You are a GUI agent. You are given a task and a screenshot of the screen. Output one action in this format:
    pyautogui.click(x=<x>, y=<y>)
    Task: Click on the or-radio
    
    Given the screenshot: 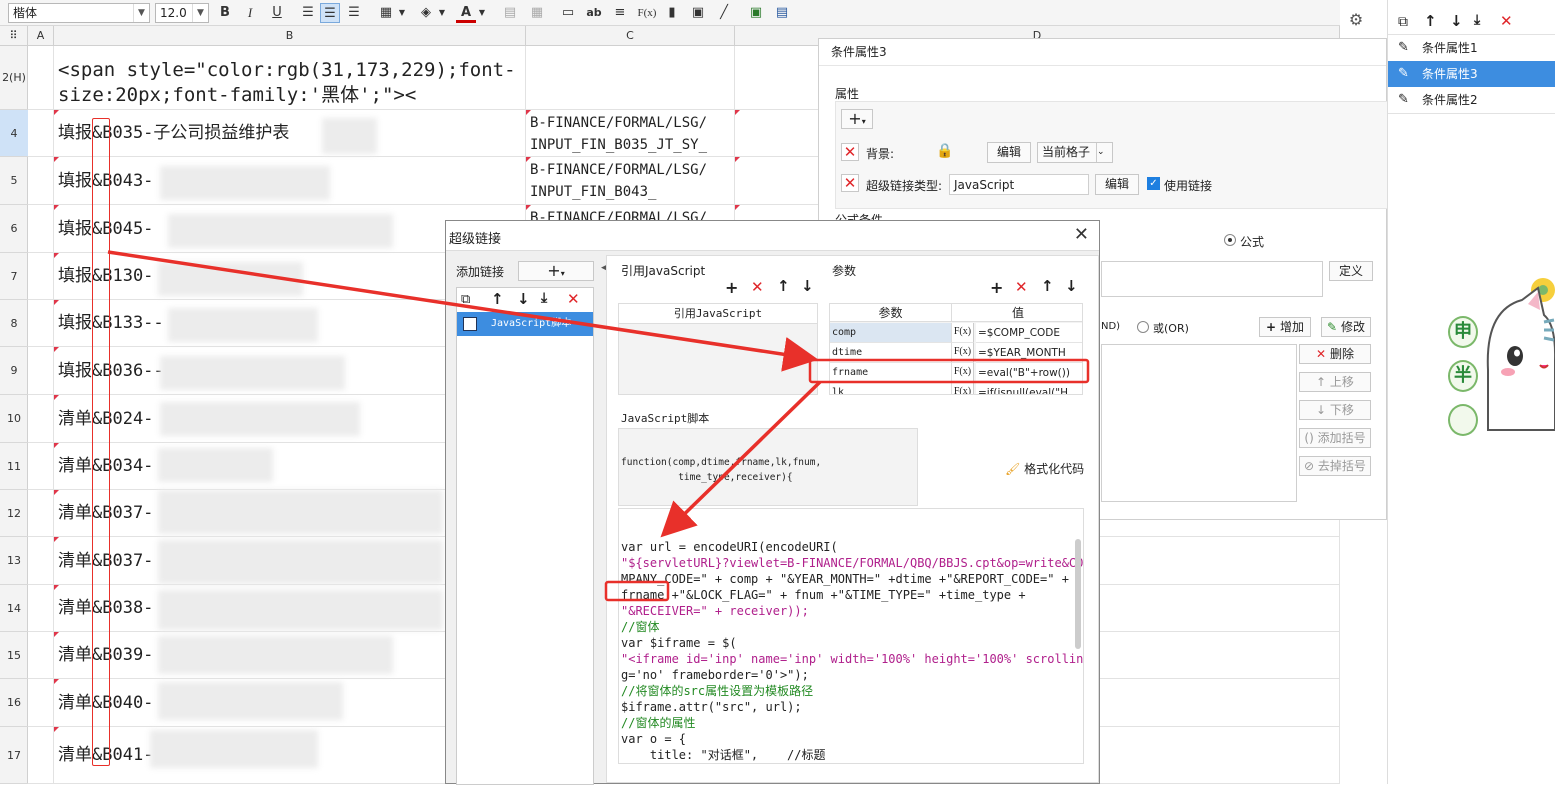 What is the action you would take?
    pyautogui.click(x=1143, y=327)
    